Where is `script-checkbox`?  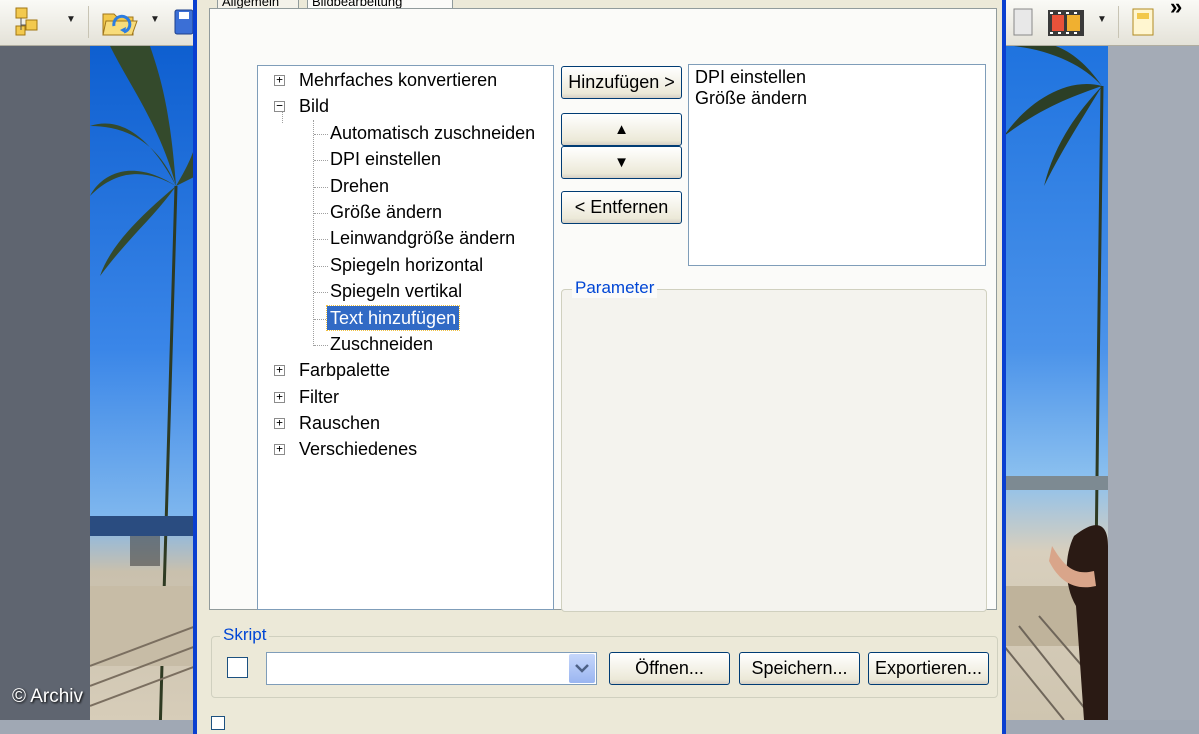 script-checkbox is located at coordinates (237, 667).